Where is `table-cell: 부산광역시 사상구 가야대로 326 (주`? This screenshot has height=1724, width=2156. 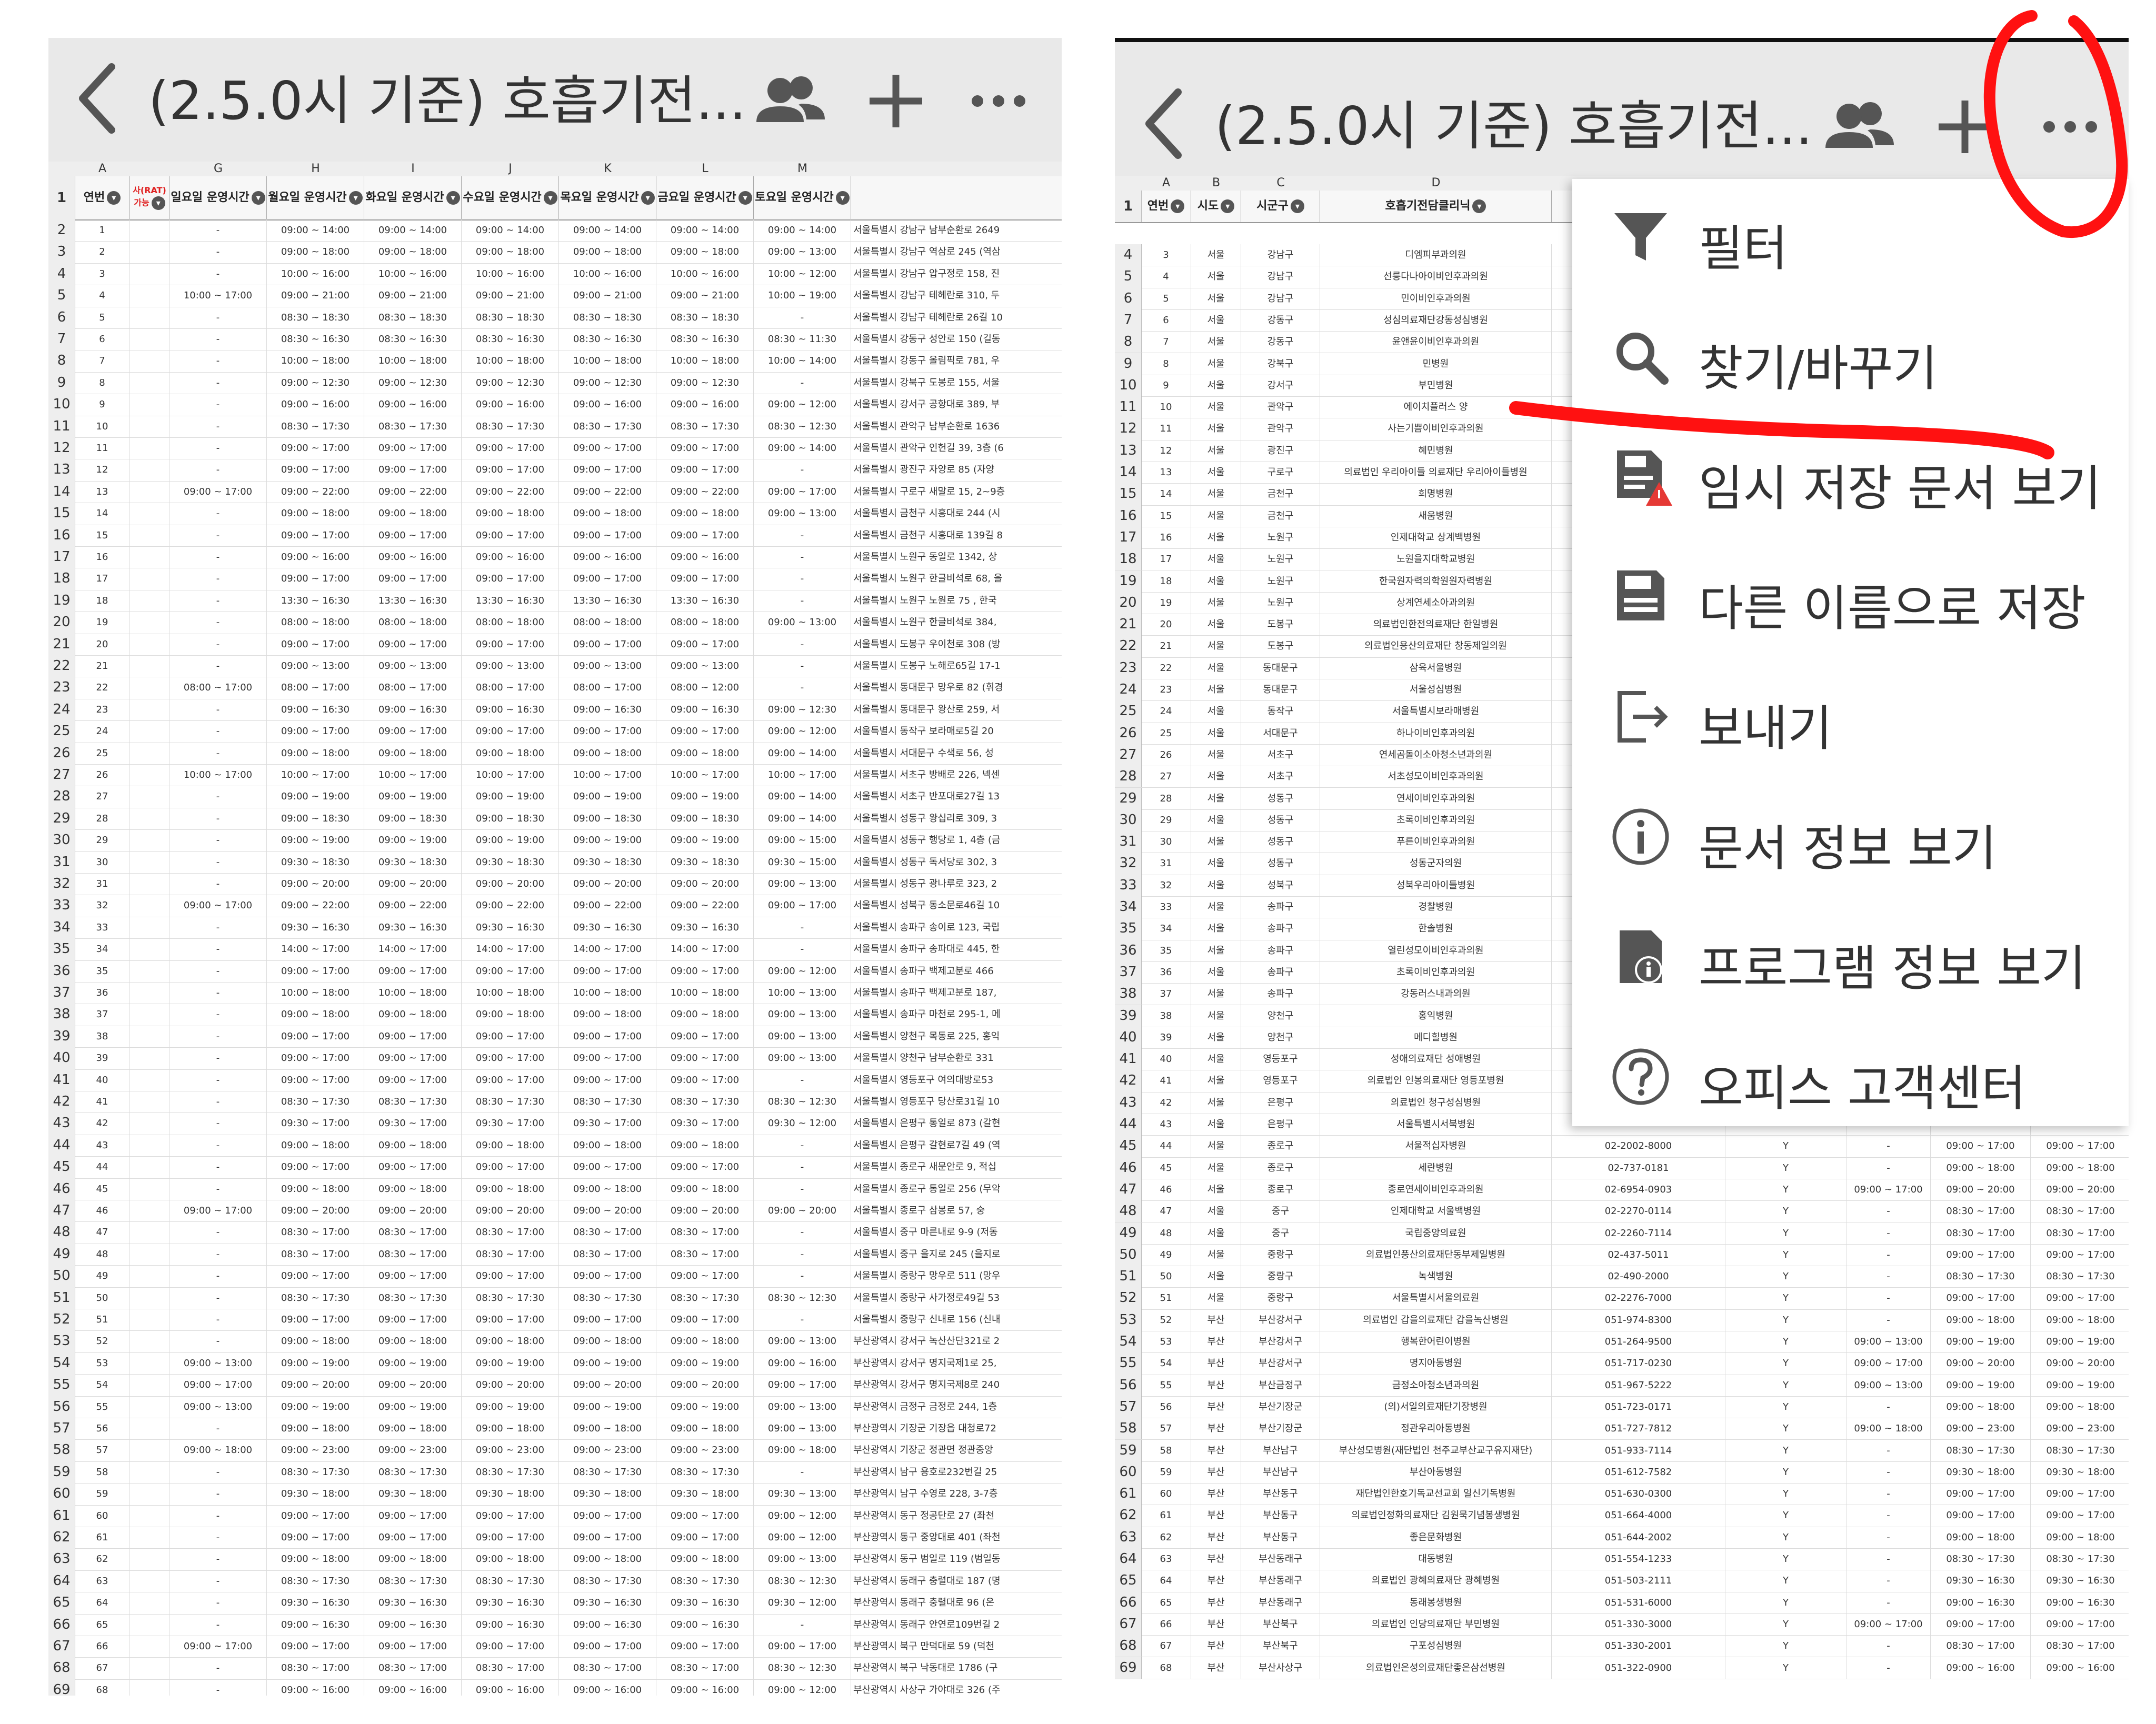 table-cell: 부산광역시 사상구 가야대로 326 (주 is located at coordinates (957, 1687).